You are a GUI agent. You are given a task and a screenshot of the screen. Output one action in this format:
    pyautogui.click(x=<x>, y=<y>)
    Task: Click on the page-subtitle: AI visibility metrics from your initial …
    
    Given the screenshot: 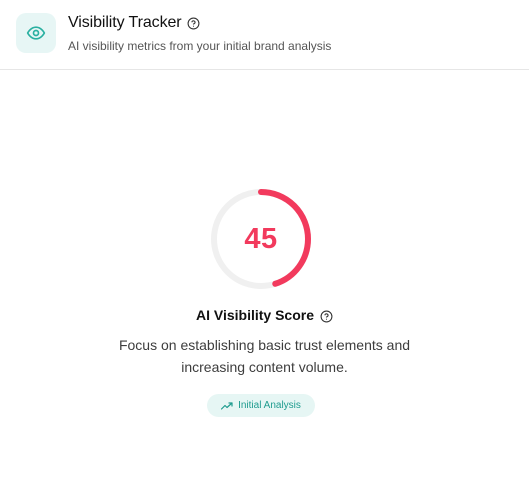 What is the action you would take?
    pyautogui.click(x=200, y=46)
    